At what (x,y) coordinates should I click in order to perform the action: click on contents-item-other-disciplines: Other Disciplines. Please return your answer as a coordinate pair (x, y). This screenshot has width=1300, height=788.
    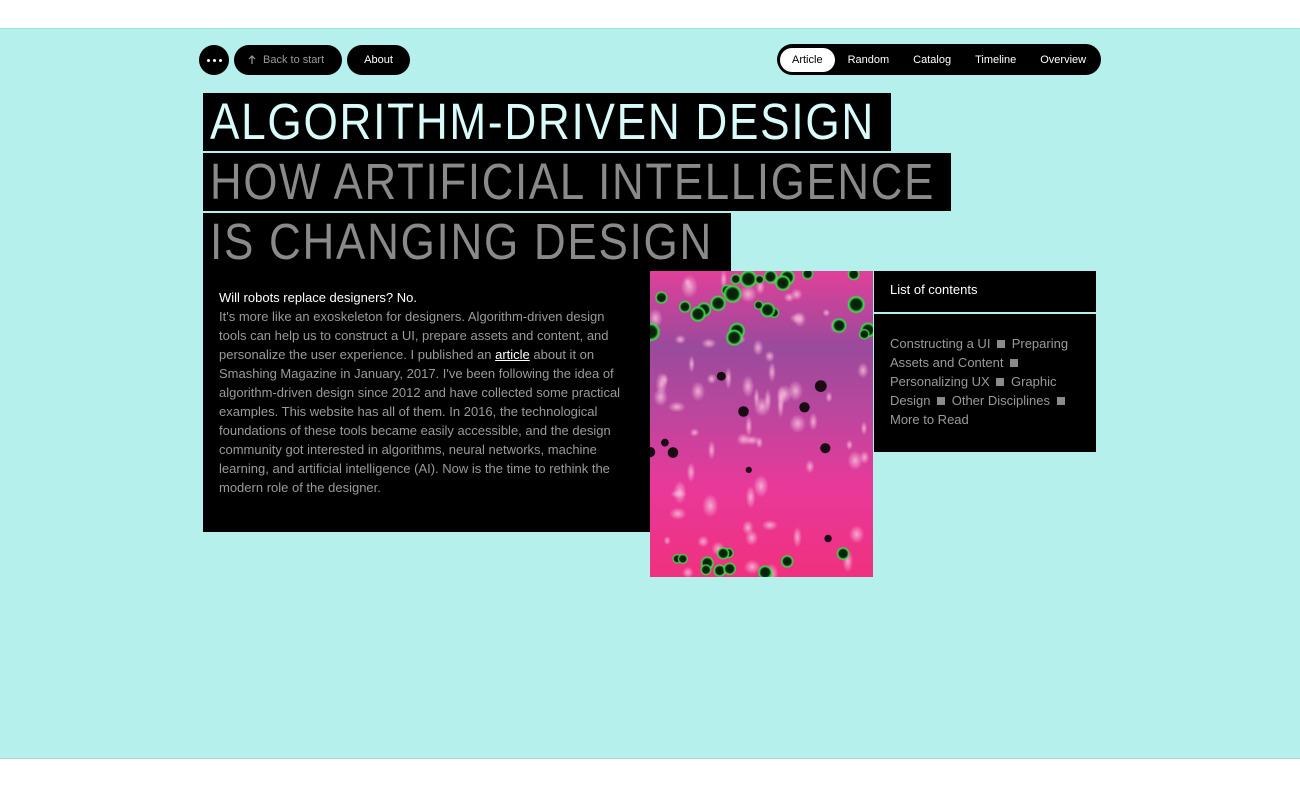
    Looking at the image, I should click on (1001, 400).